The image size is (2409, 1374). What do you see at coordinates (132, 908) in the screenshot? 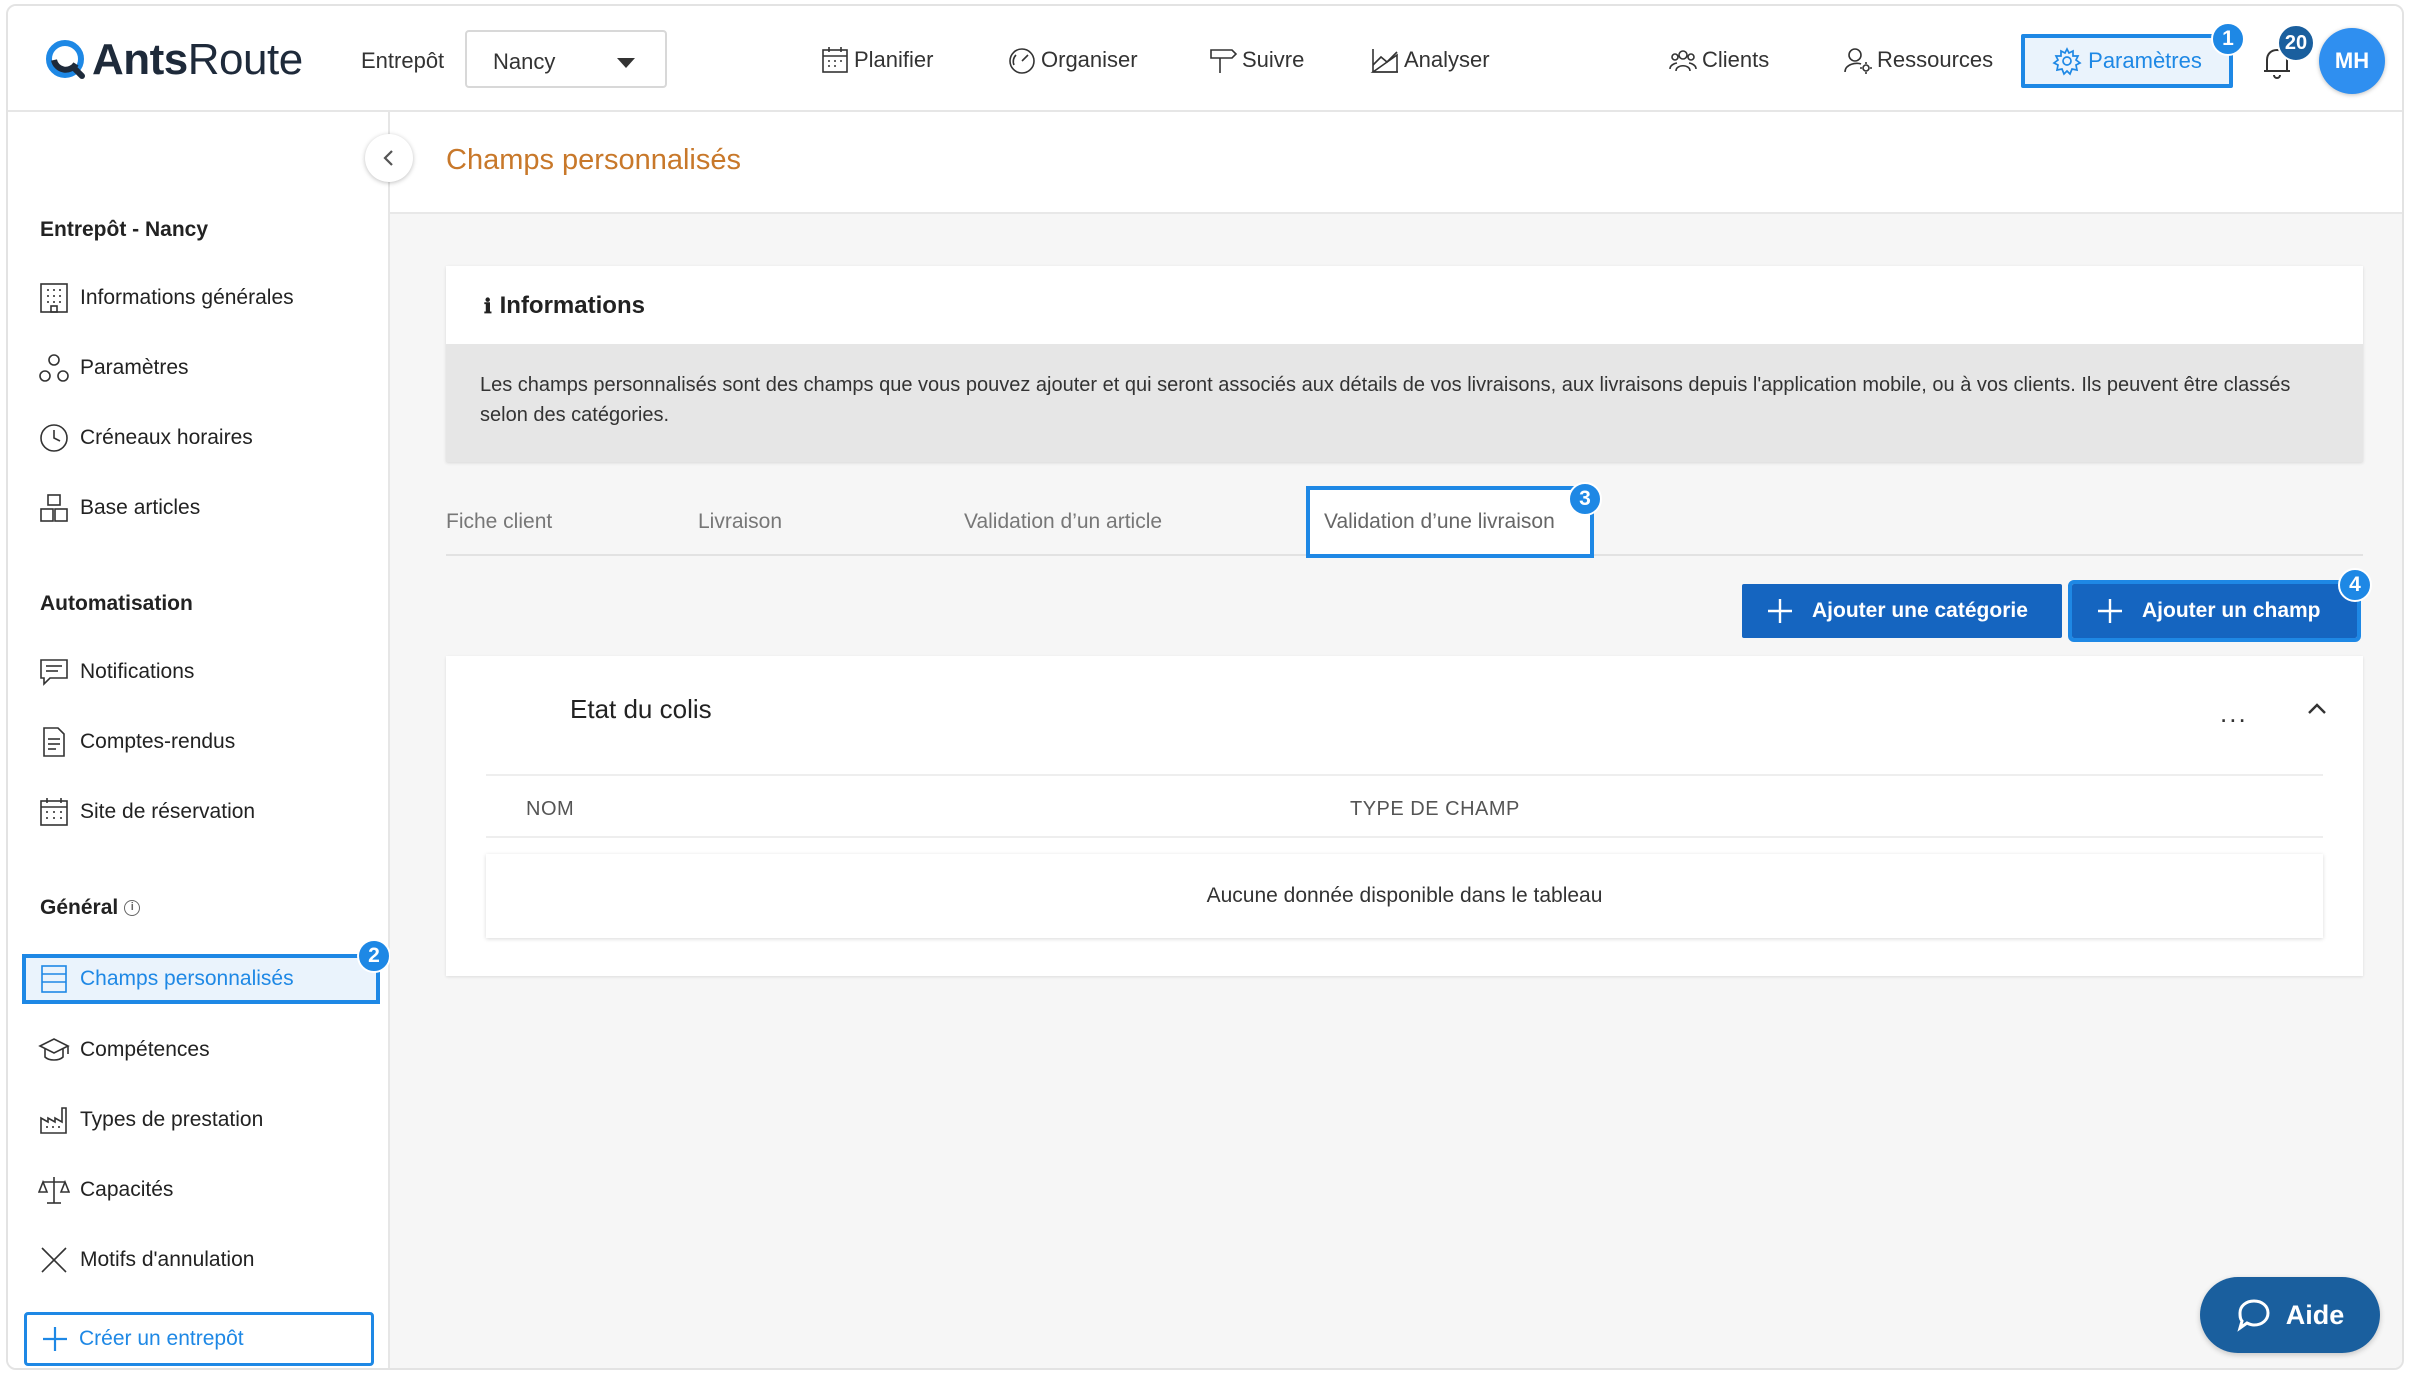
I see `info-icon: i` at bounding box center [132, 908].